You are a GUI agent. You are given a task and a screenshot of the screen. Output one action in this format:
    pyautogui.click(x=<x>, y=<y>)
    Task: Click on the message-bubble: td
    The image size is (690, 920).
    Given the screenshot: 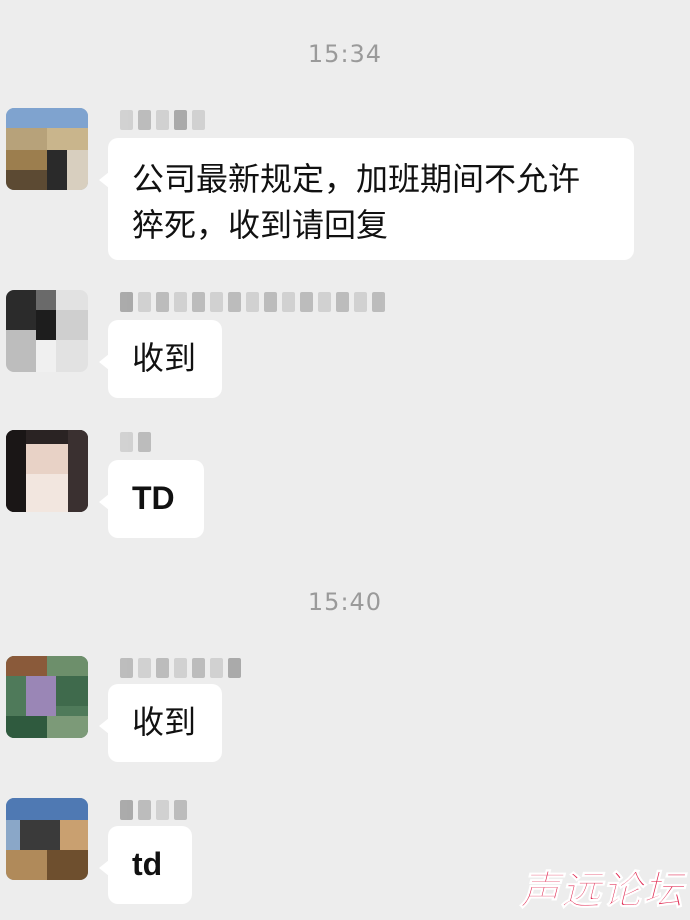 What is the action you would take?
    pyautogui.click(x=145, y=865)
    